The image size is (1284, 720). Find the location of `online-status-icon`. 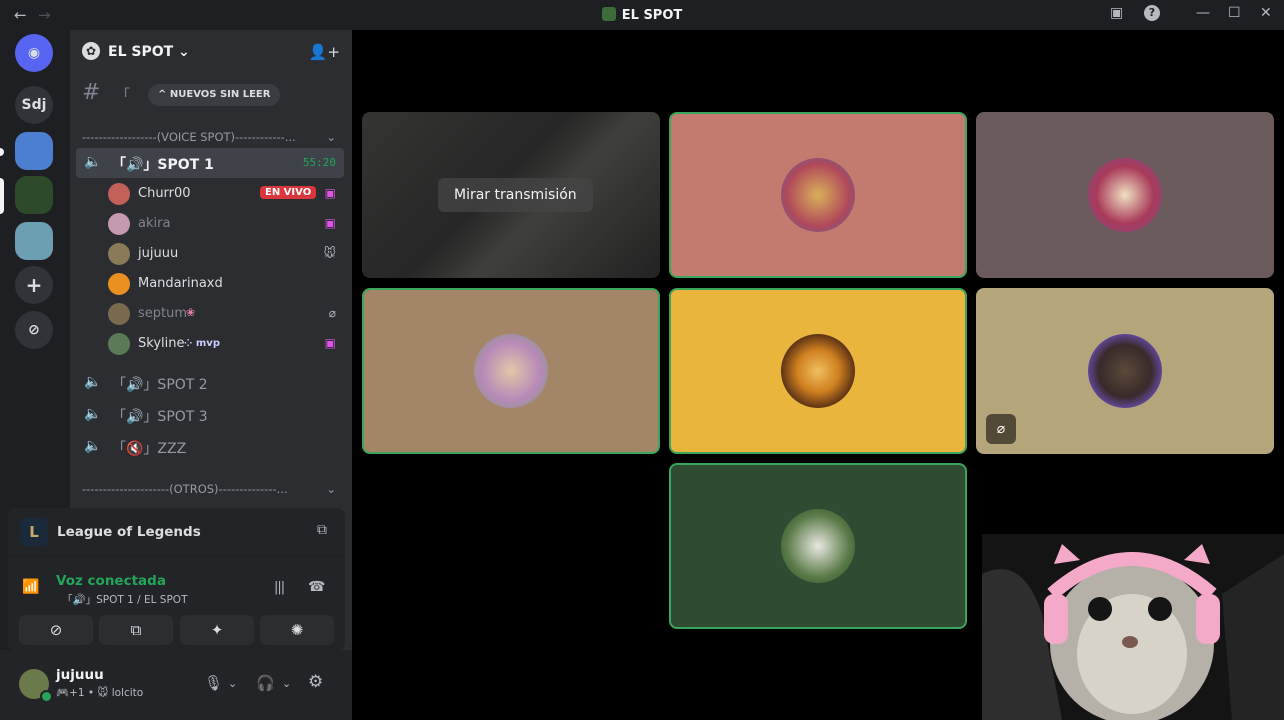

online-status-icon is located at coordinates (46, 696).